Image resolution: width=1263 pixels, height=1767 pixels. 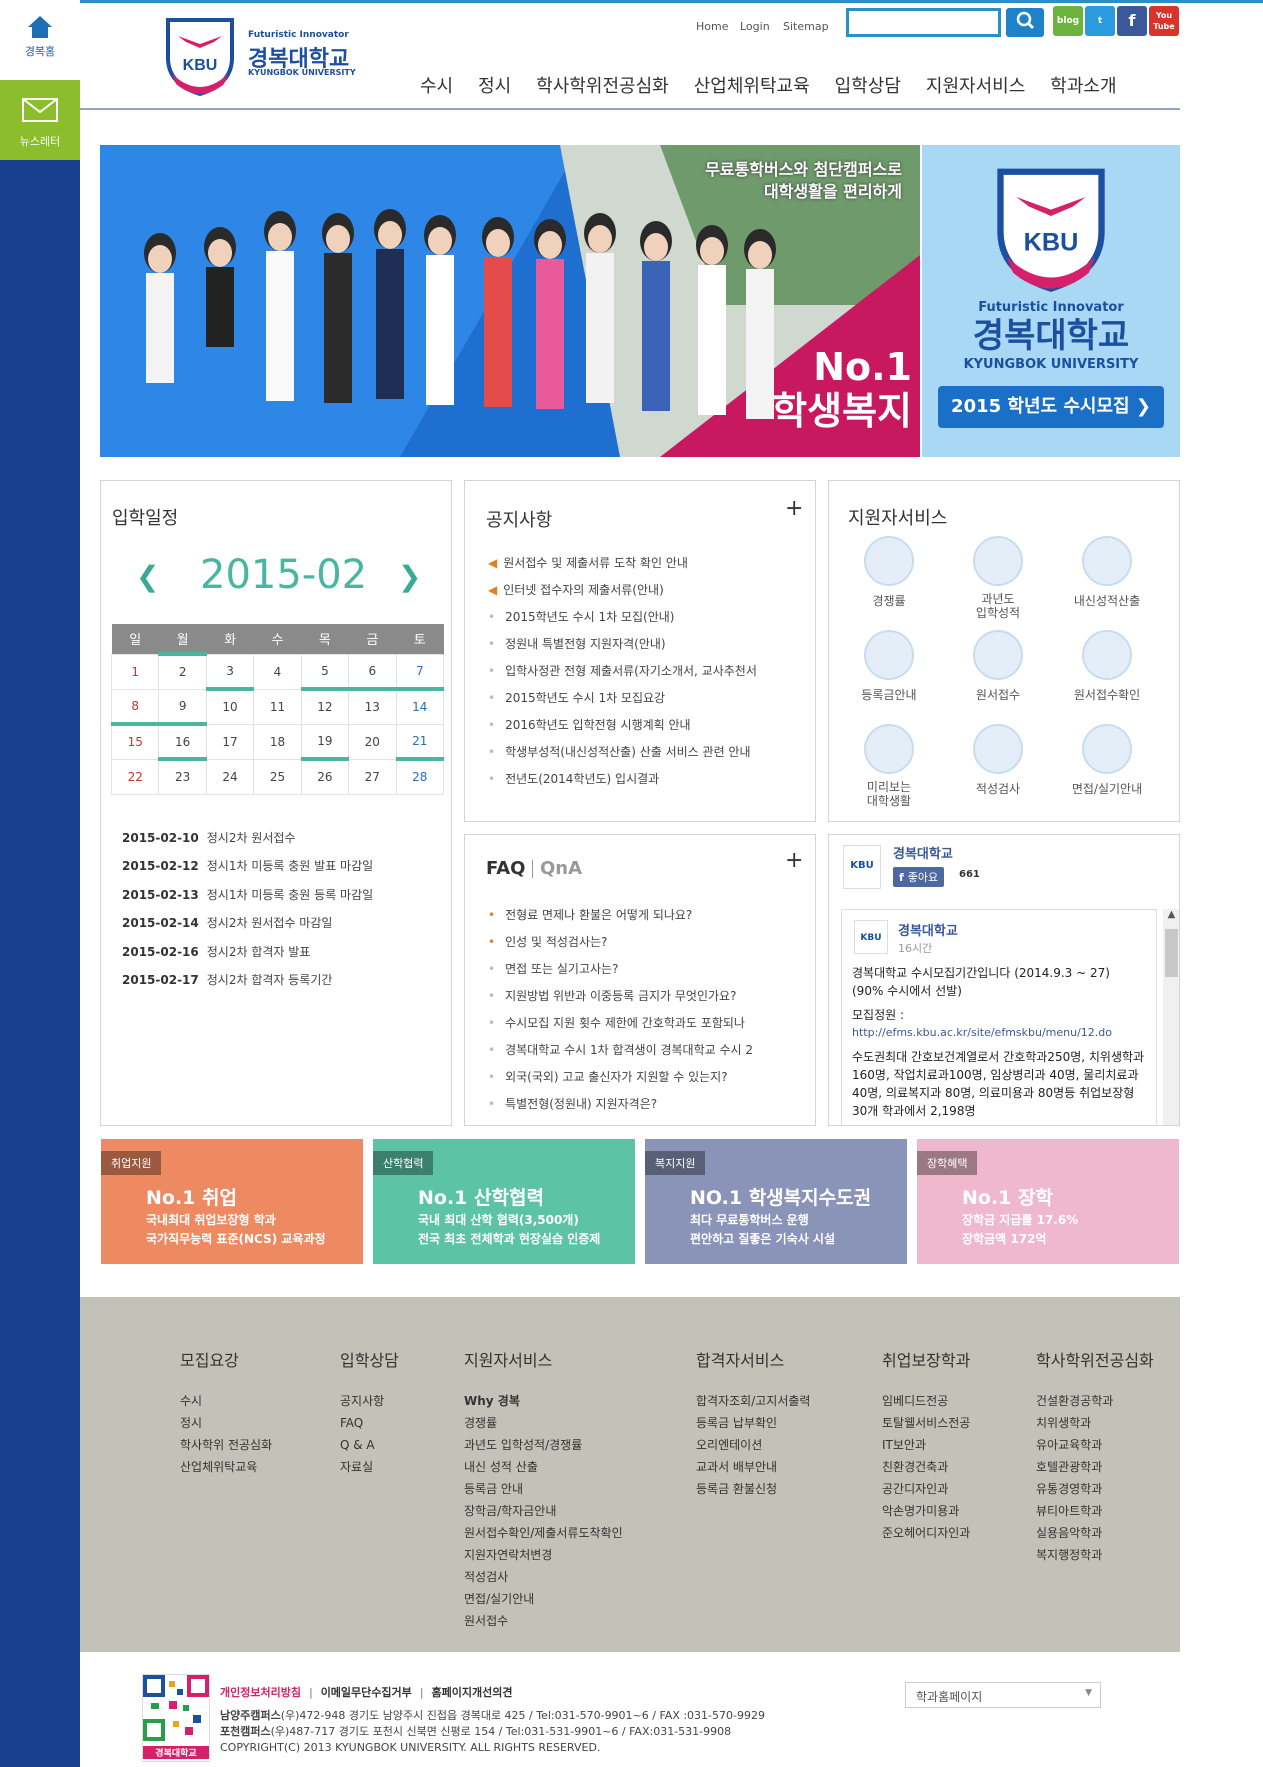 What do you see at coordinates (889, 666) in the screenshot?
I see `service-tuition: 등록금안내` at bounding box center [889, 666].